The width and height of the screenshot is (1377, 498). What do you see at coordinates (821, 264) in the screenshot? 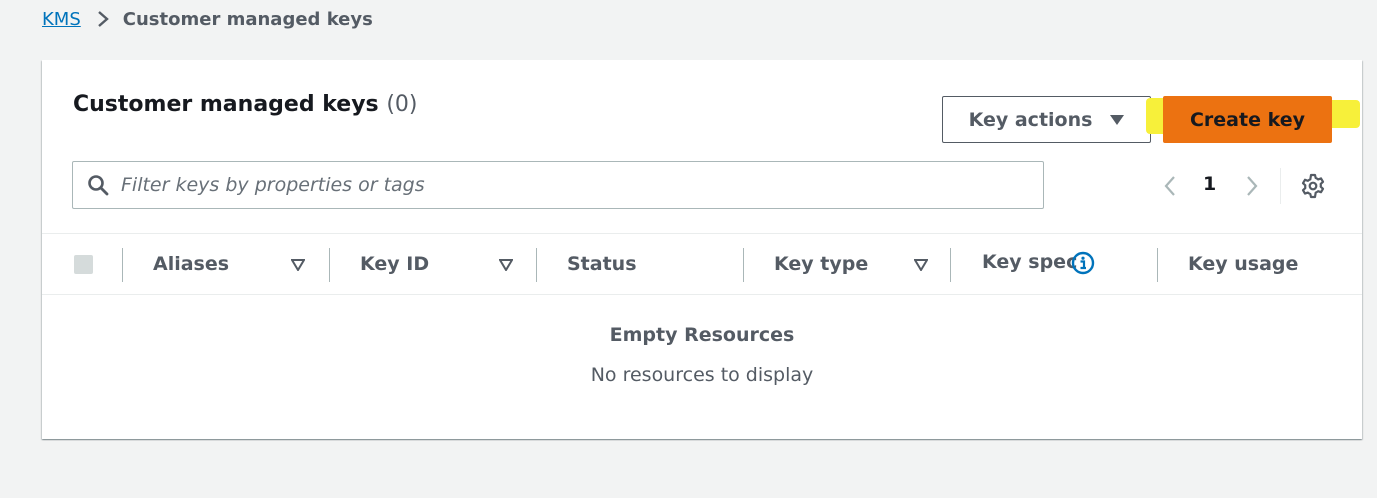
I see `column-header-key-type: Key type` at bounding box center [821, 264].